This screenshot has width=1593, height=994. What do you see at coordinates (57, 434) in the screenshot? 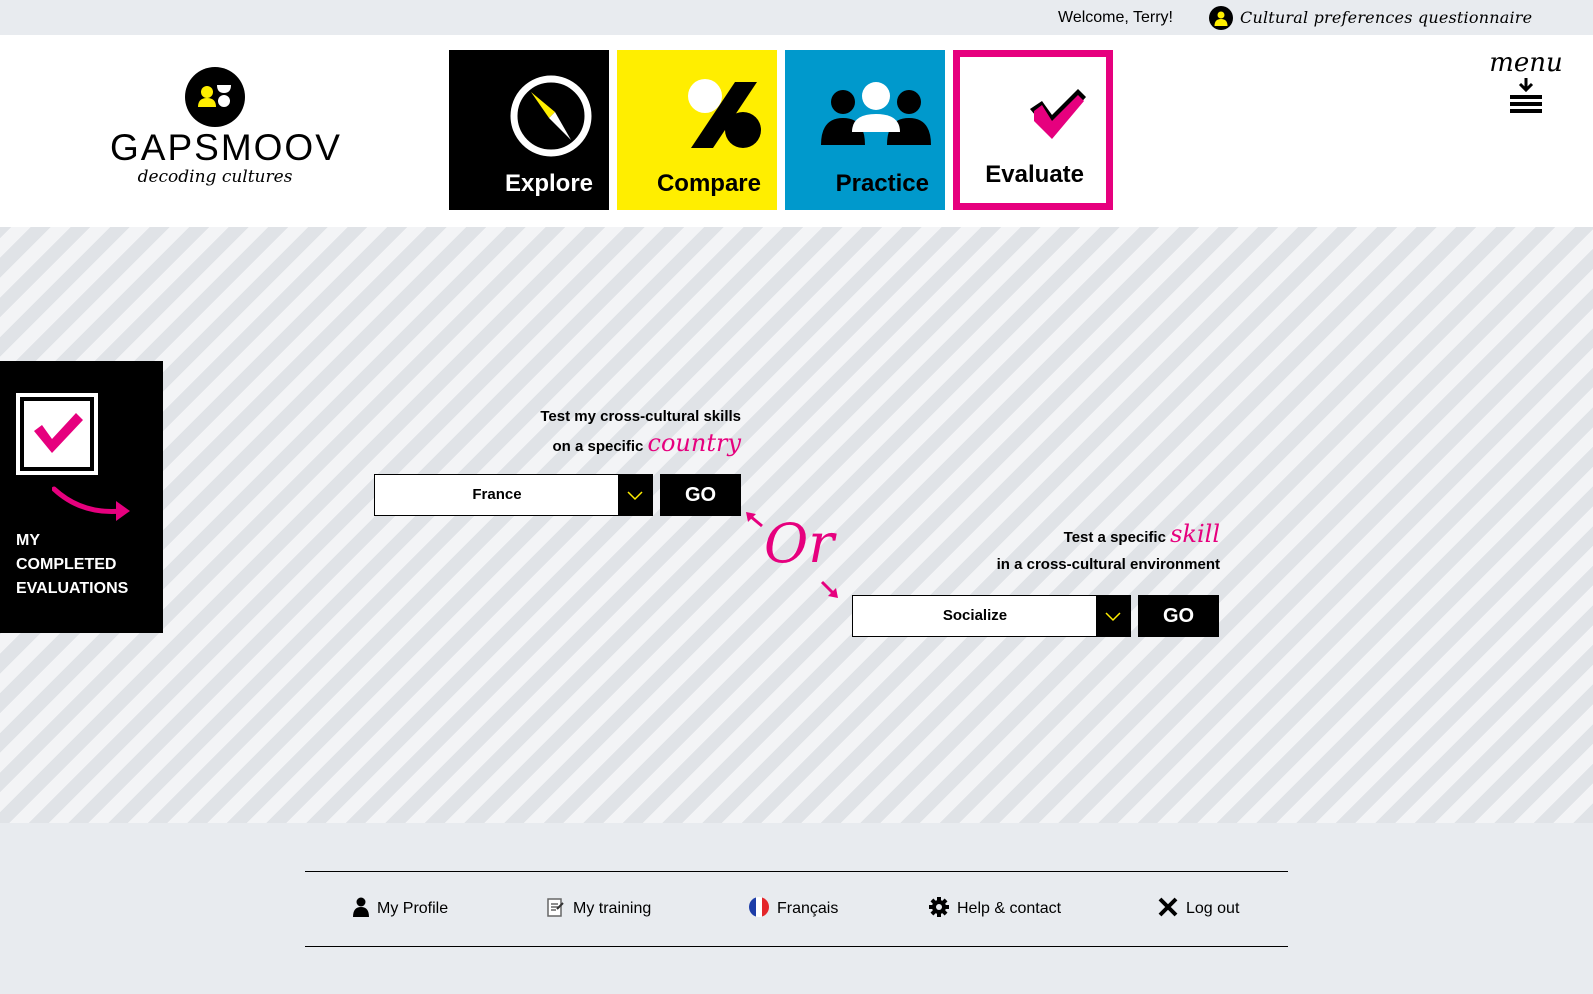
I see `checkbox-icon` at bounding box center [57, 434].